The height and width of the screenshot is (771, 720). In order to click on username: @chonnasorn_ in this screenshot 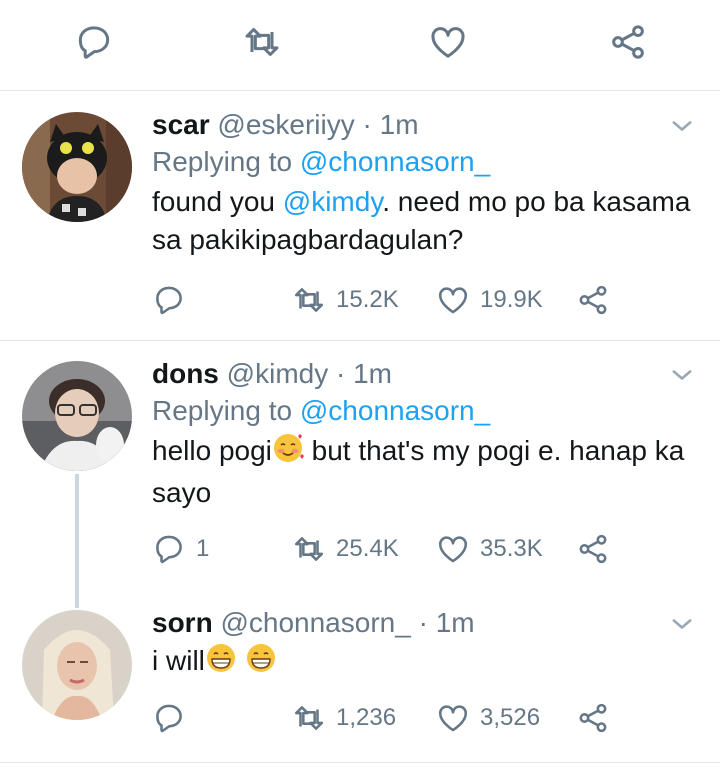, I will do `click(315, 622)`.